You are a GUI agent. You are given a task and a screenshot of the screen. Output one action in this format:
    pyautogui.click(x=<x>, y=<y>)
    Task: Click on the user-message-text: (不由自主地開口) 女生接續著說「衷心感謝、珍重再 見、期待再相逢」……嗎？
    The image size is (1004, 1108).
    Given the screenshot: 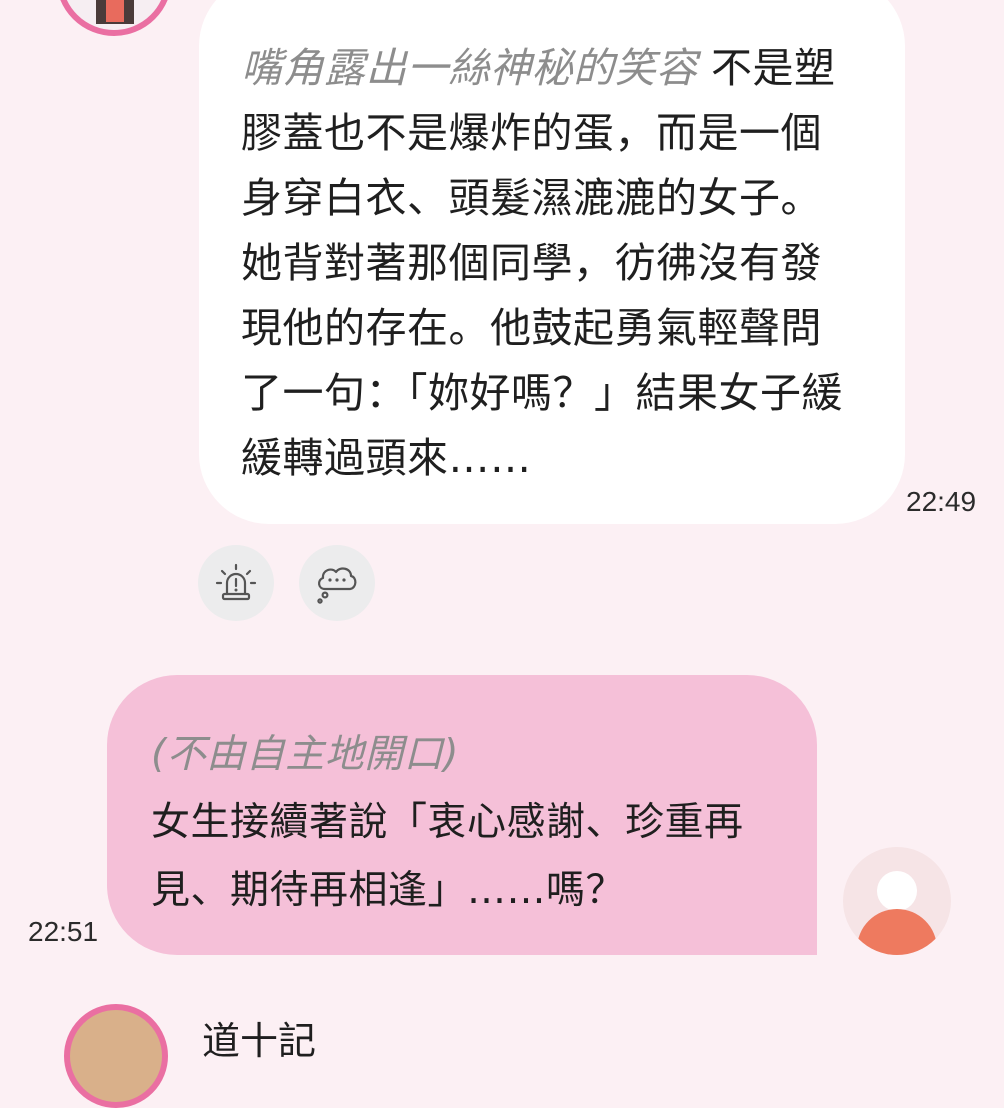 What is the action you would take?
    pyautogui.click(x=464, y=823)
    